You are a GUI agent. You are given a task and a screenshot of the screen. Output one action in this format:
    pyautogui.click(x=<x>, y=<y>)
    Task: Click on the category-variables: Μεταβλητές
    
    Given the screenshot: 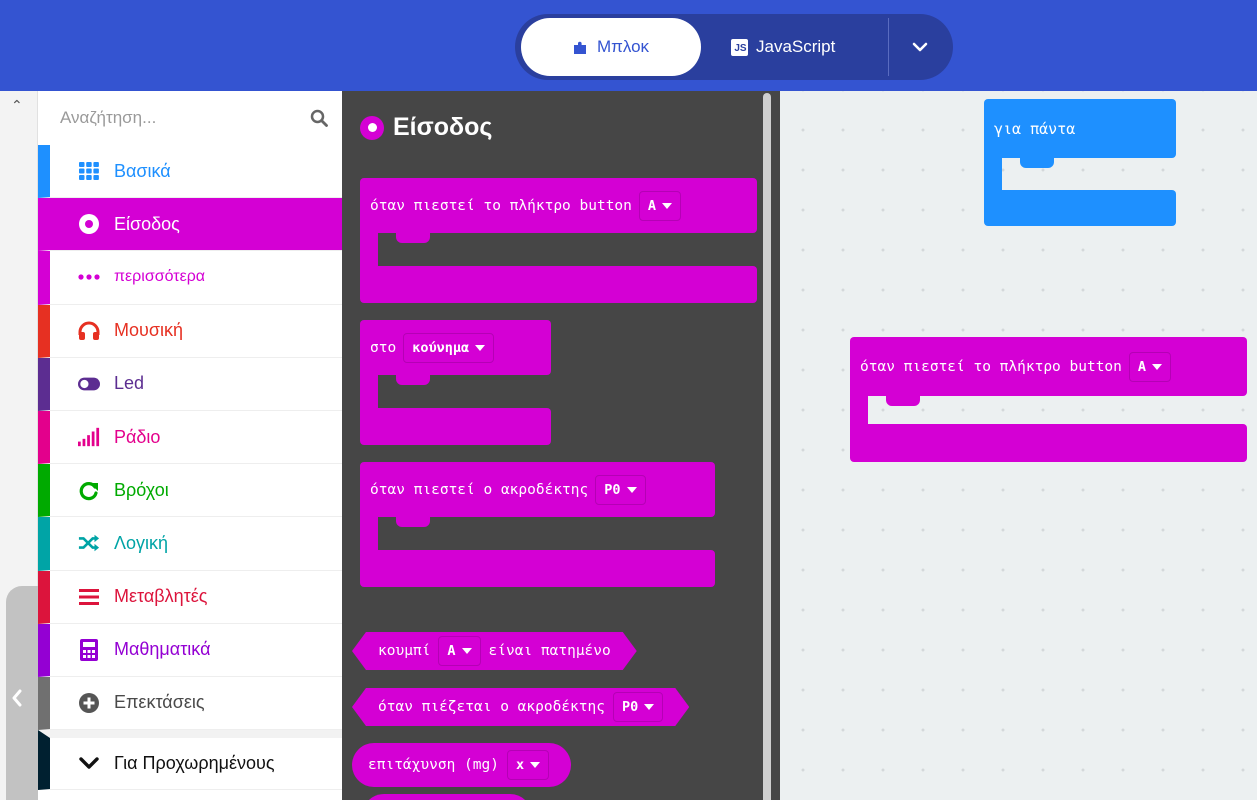 What is the action you would take?
    pyautogui.click(x=190, y=597)
    